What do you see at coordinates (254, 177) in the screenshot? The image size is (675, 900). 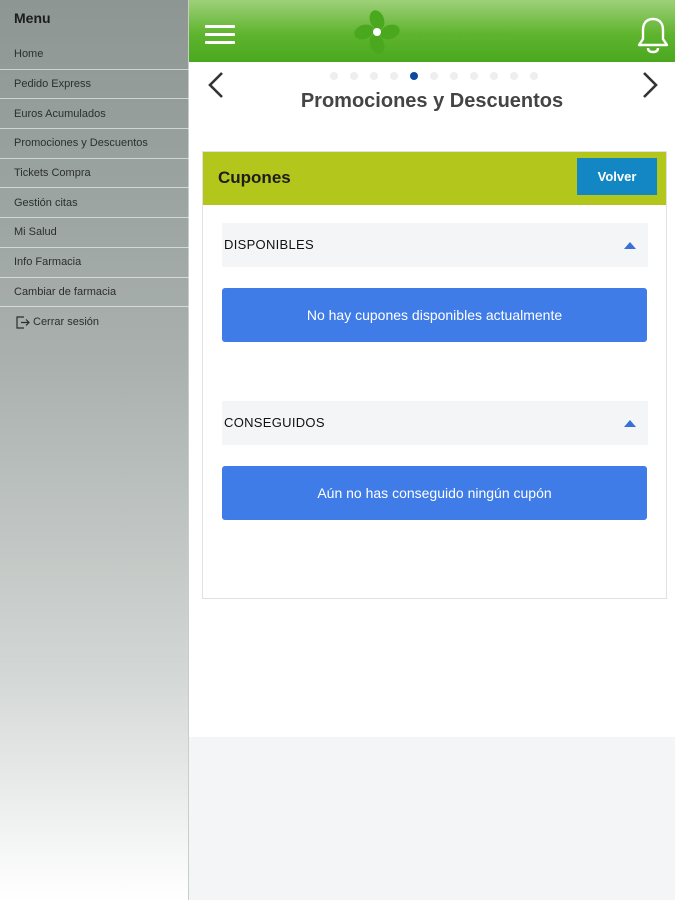 I see `card-title: Cupones` at bounding box center [254, 177].